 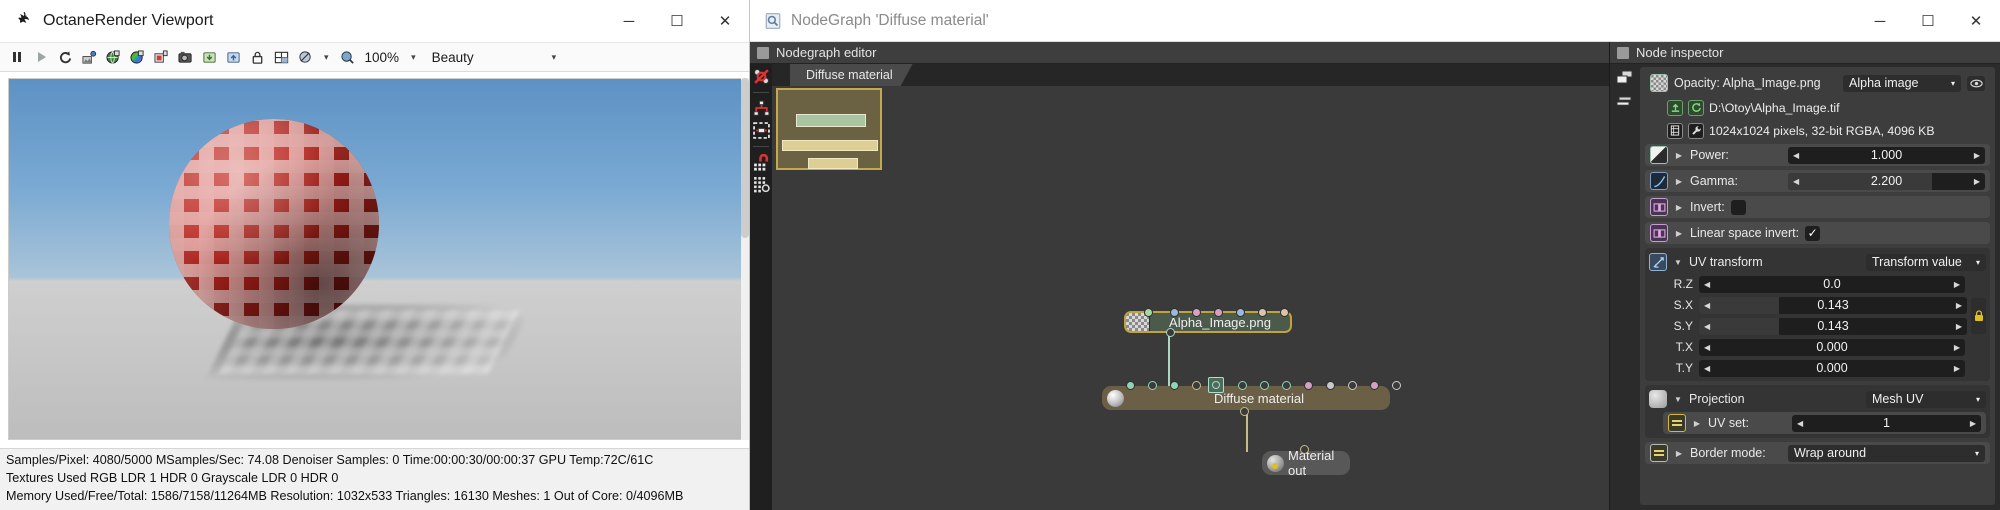 What do you see at coordinates (137, 57) in the screenshot?
I see `color-picker-button` at bounding box center [137, 57].